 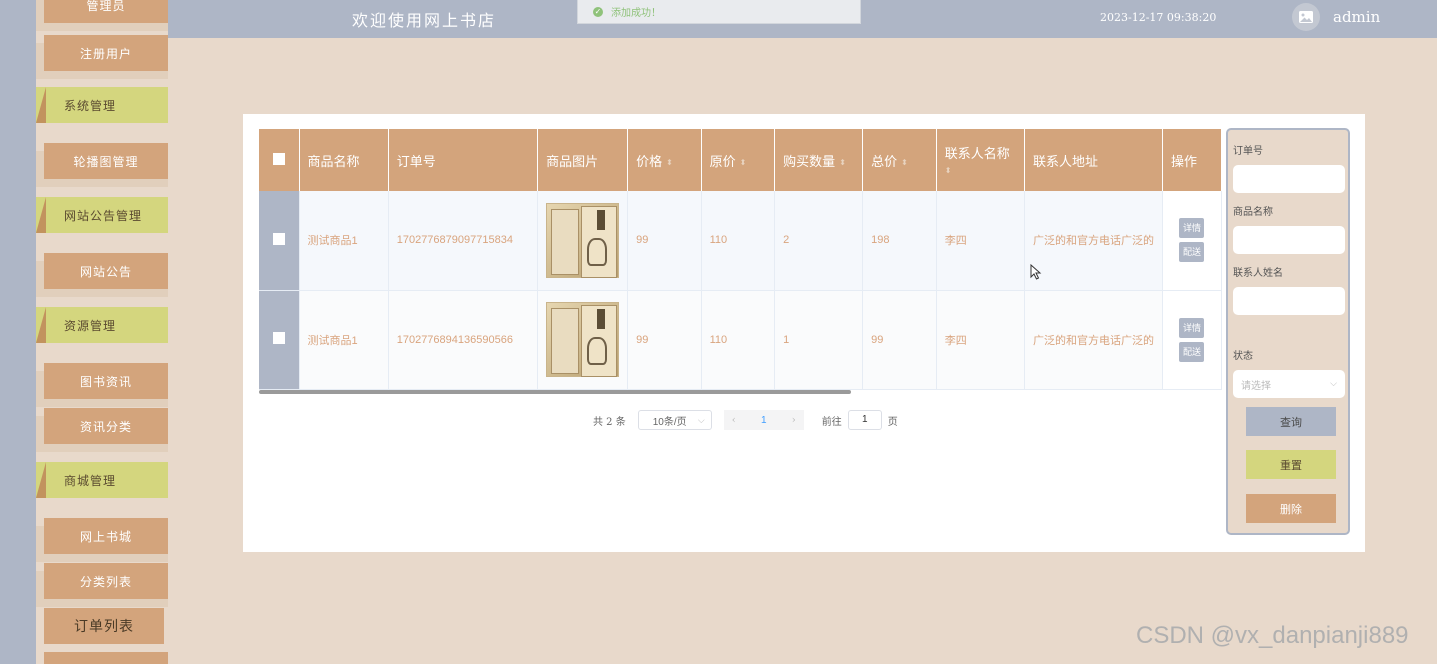 I want to click on select-all-checkbox, so click(x=278, y=158).